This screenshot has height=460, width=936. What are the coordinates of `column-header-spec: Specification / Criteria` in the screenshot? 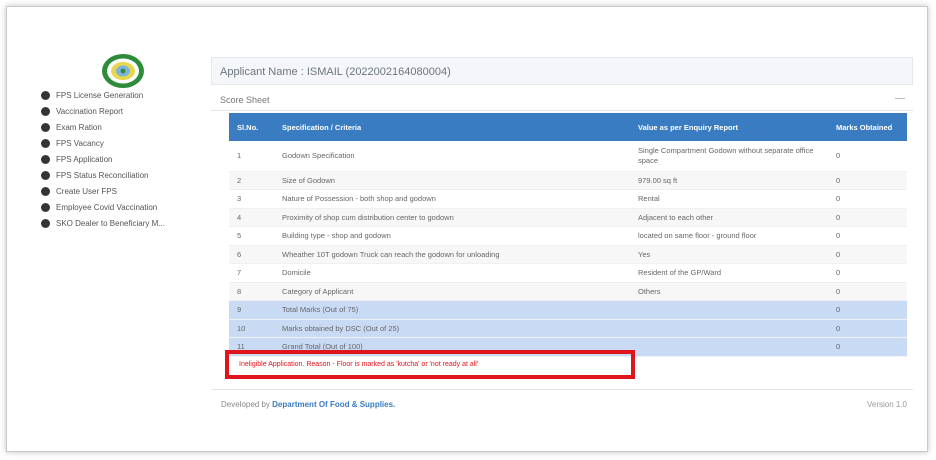 It's located at (452, 127).